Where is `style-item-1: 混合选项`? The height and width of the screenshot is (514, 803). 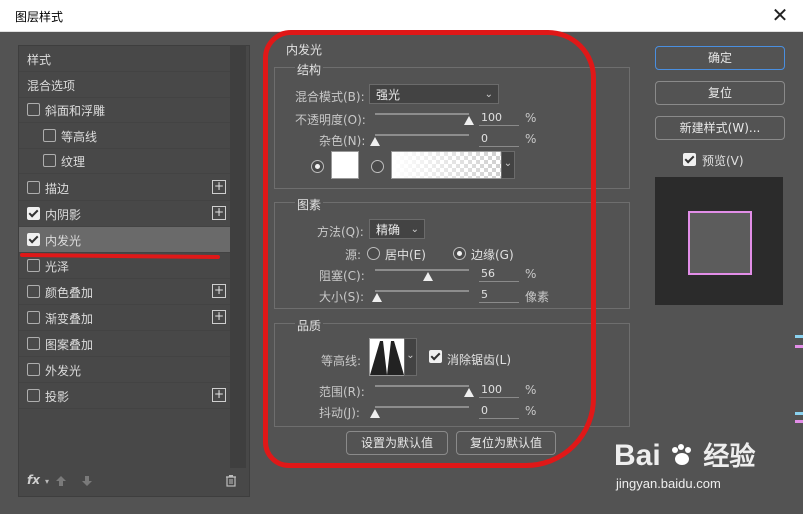
style-item-1: 混合选项 is located at coordinates (124, 85).